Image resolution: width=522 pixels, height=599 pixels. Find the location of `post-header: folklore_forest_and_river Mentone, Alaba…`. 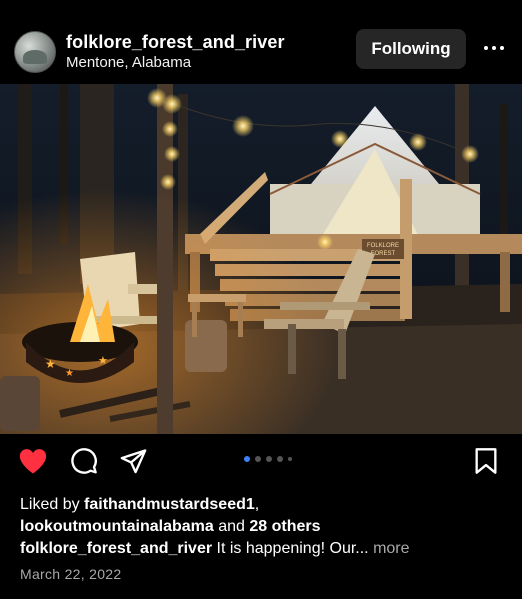

post-header: folklore_forest_and_river Mentone, Alaba… is located at coordinates (261, 42).